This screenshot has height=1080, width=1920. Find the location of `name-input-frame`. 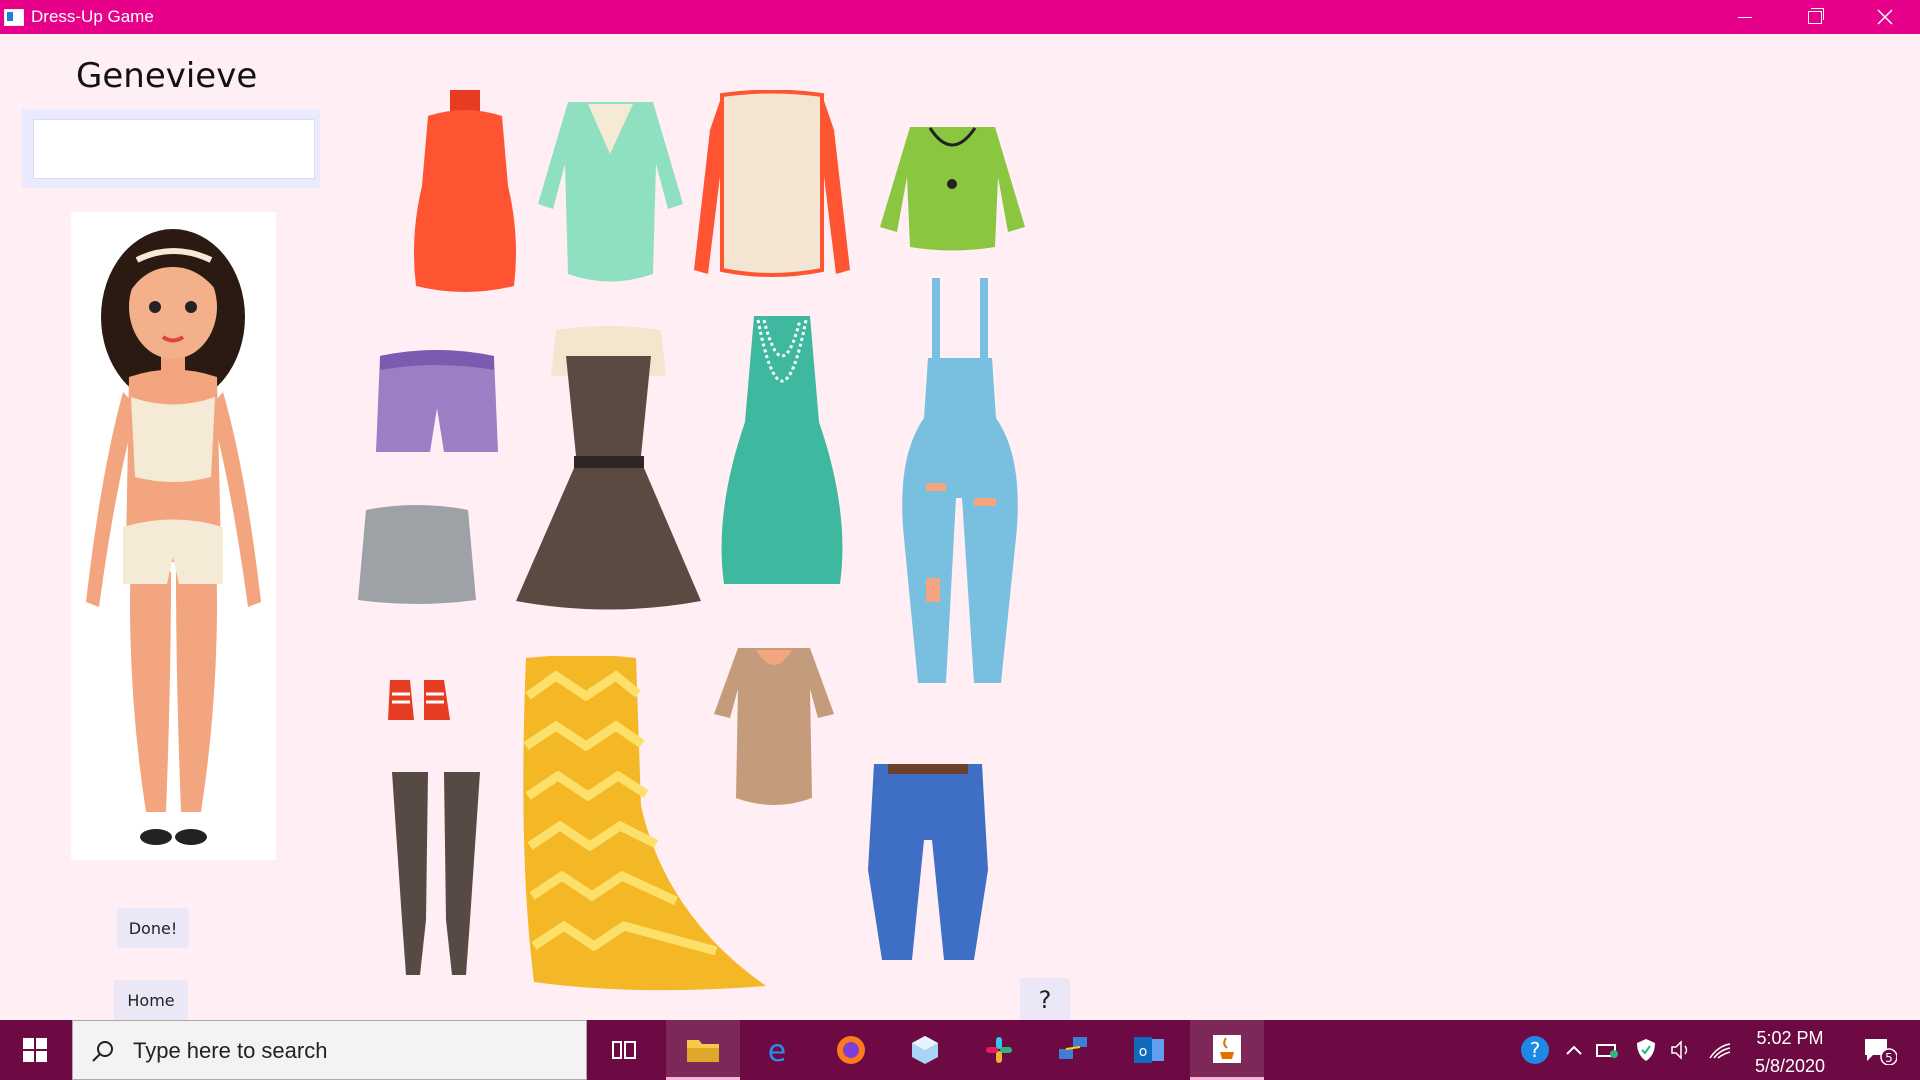

name-input-frame is located at coordinates (171, 148).